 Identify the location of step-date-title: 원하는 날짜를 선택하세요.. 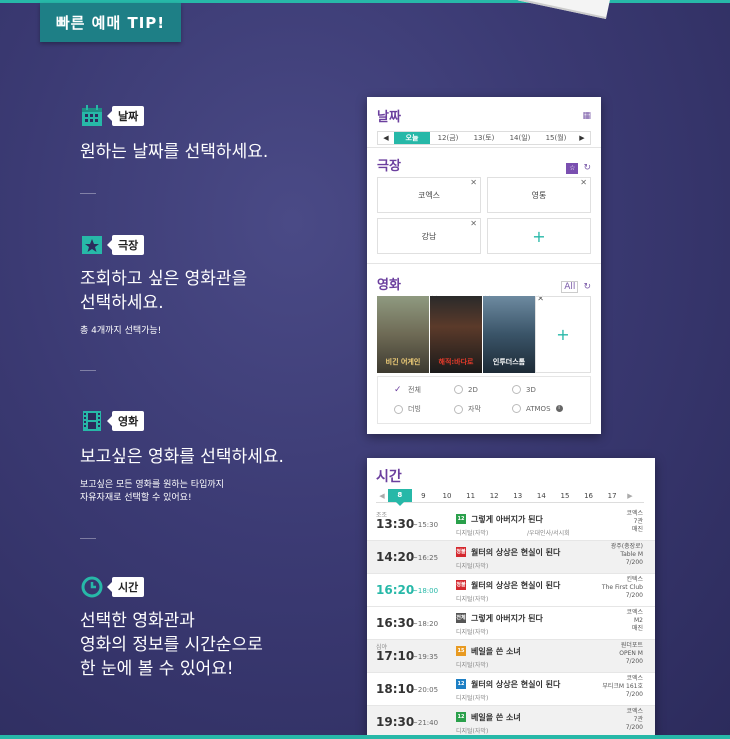
(174, 152).